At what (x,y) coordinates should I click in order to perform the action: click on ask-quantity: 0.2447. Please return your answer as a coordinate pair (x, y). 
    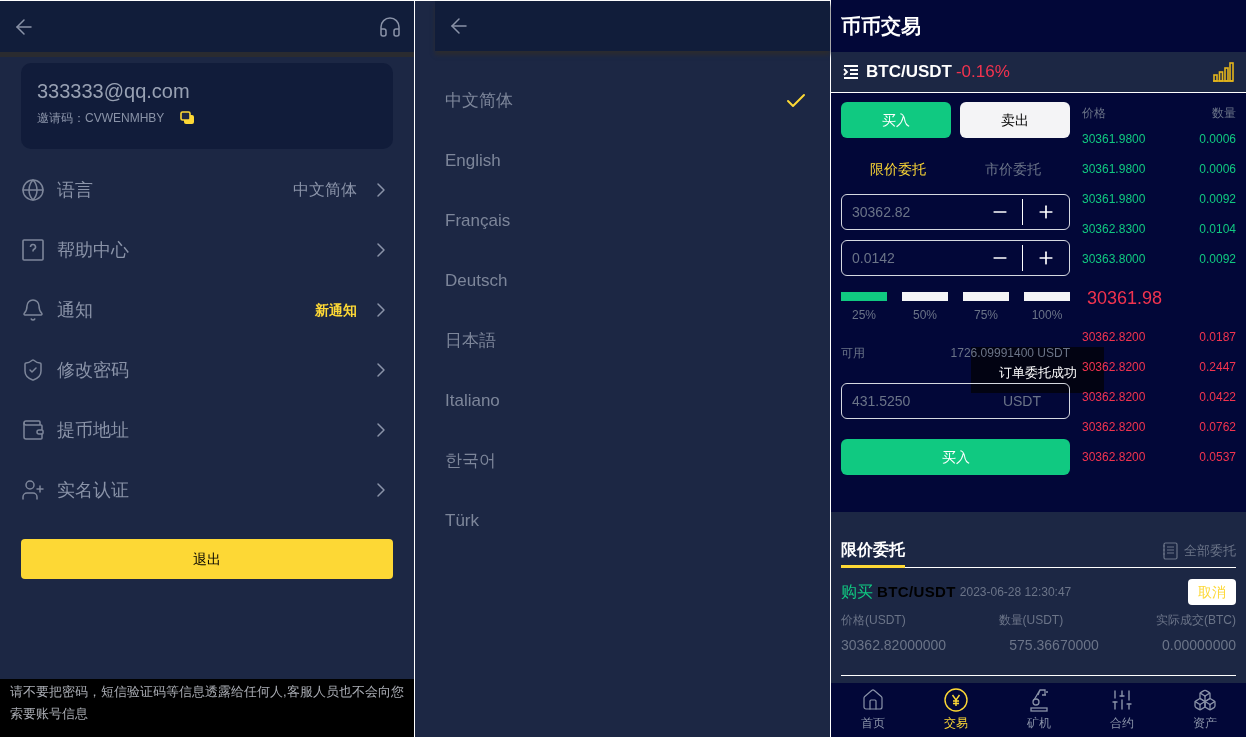
    Looking at the image, I should click on (1217, 367).